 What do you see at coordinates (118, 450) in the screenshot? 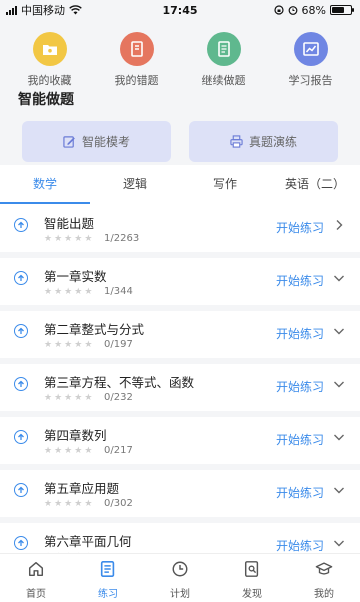
I see `practice-progress: 0/217` at bounding box center [118, 450].